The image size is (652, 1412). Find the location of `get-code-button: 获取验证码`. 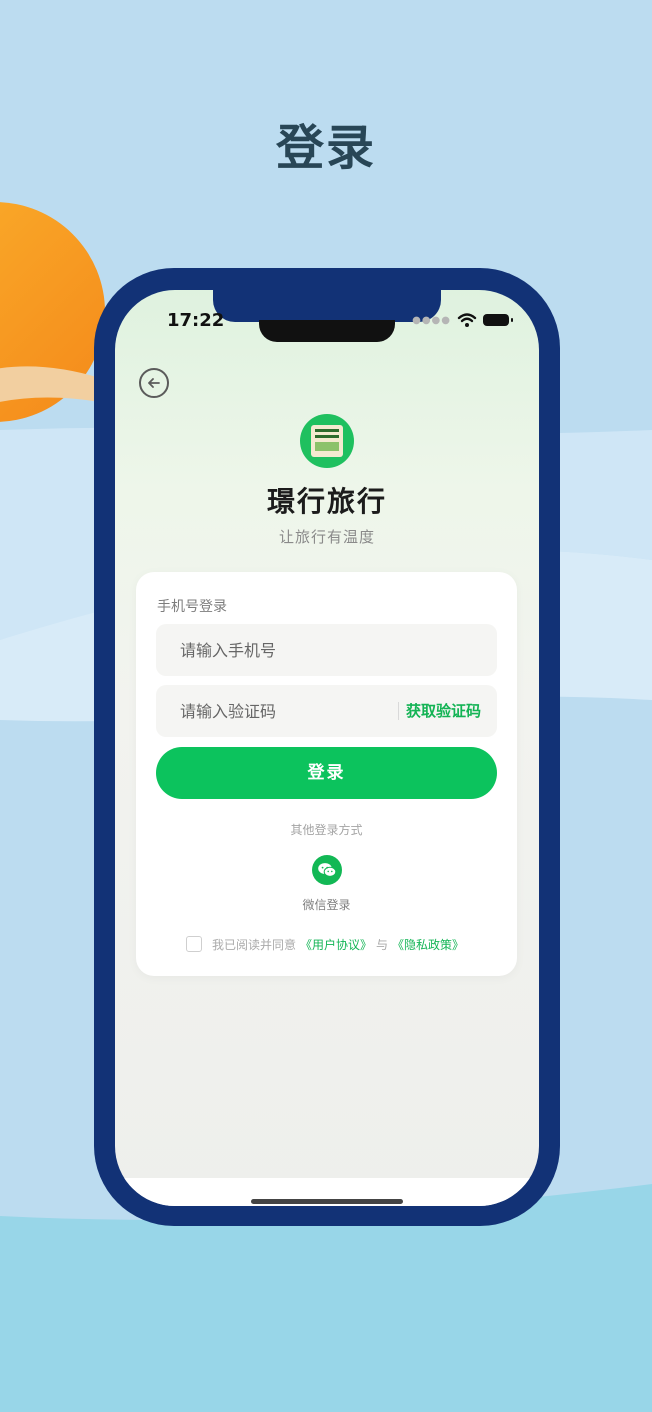

get-code-button: 获取验证码 is located at coordinates (443, 711).